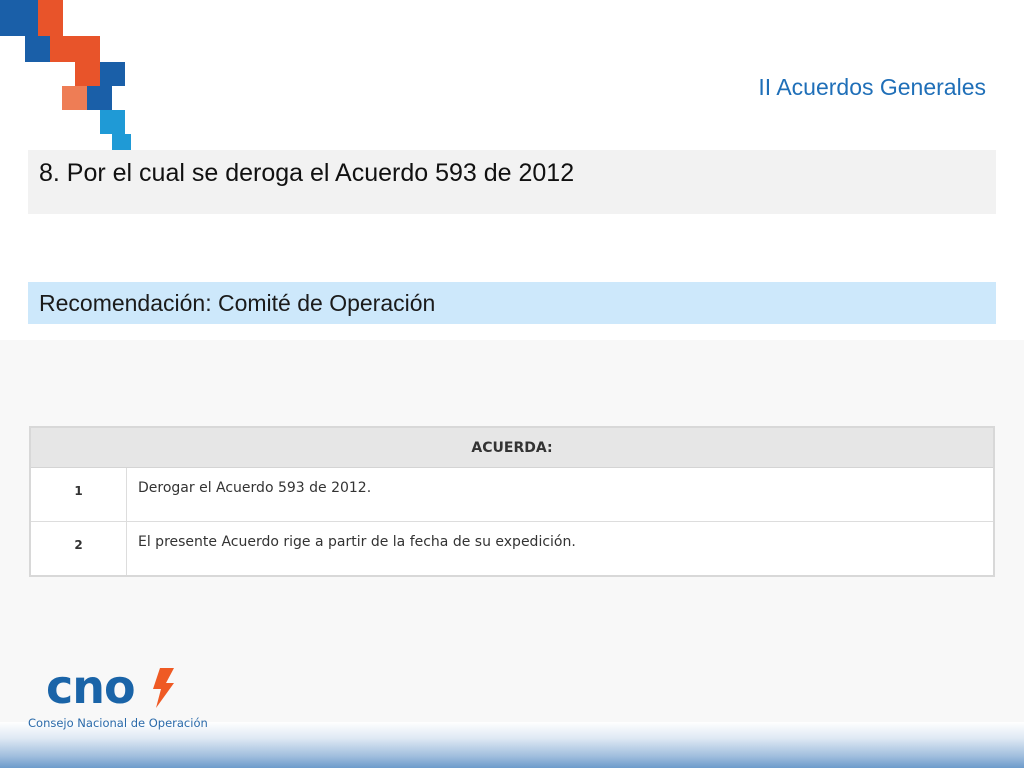 The width and height of the screenshot is (1024, 768). What do you see at coordinates (512, 495) in the screenshot?
I see `table-row: 1 Derogar el Acuerdo 593 de 2012.` at bounding box center [512, 495].